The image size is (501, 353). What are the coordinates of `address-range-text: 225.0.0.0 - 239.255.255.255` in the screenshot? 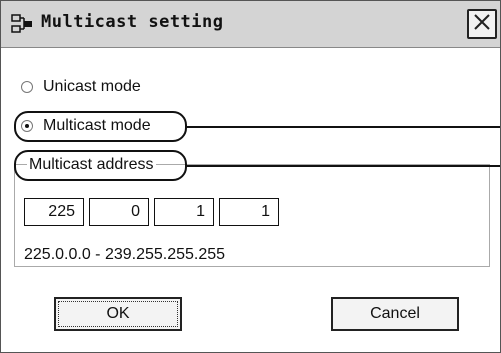 It's located at (125, 254).